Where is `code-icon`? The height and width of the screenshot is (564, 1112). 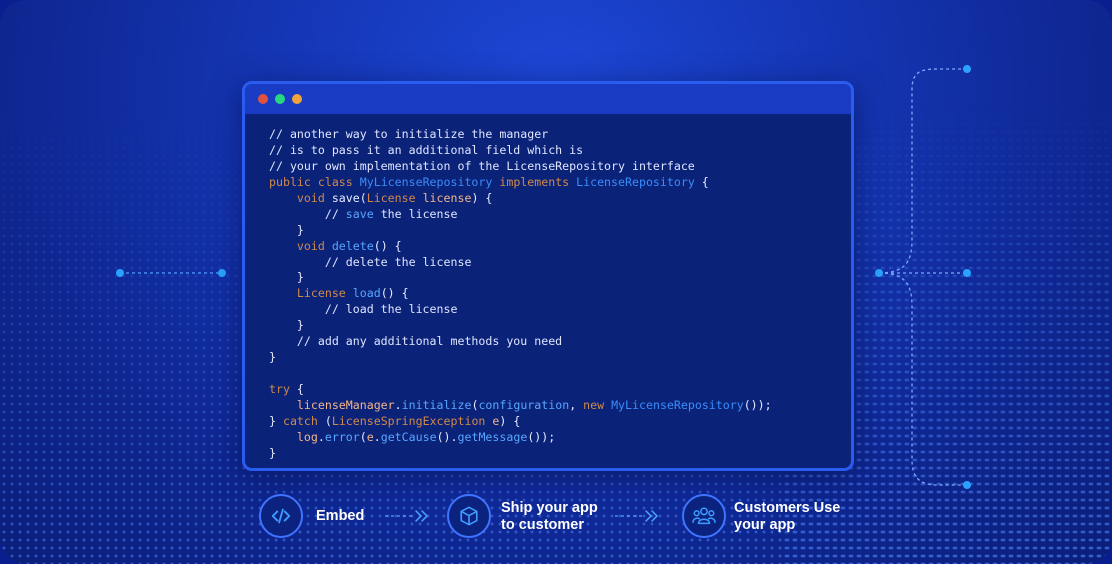
code-icon is located at coordinates (281, 516).